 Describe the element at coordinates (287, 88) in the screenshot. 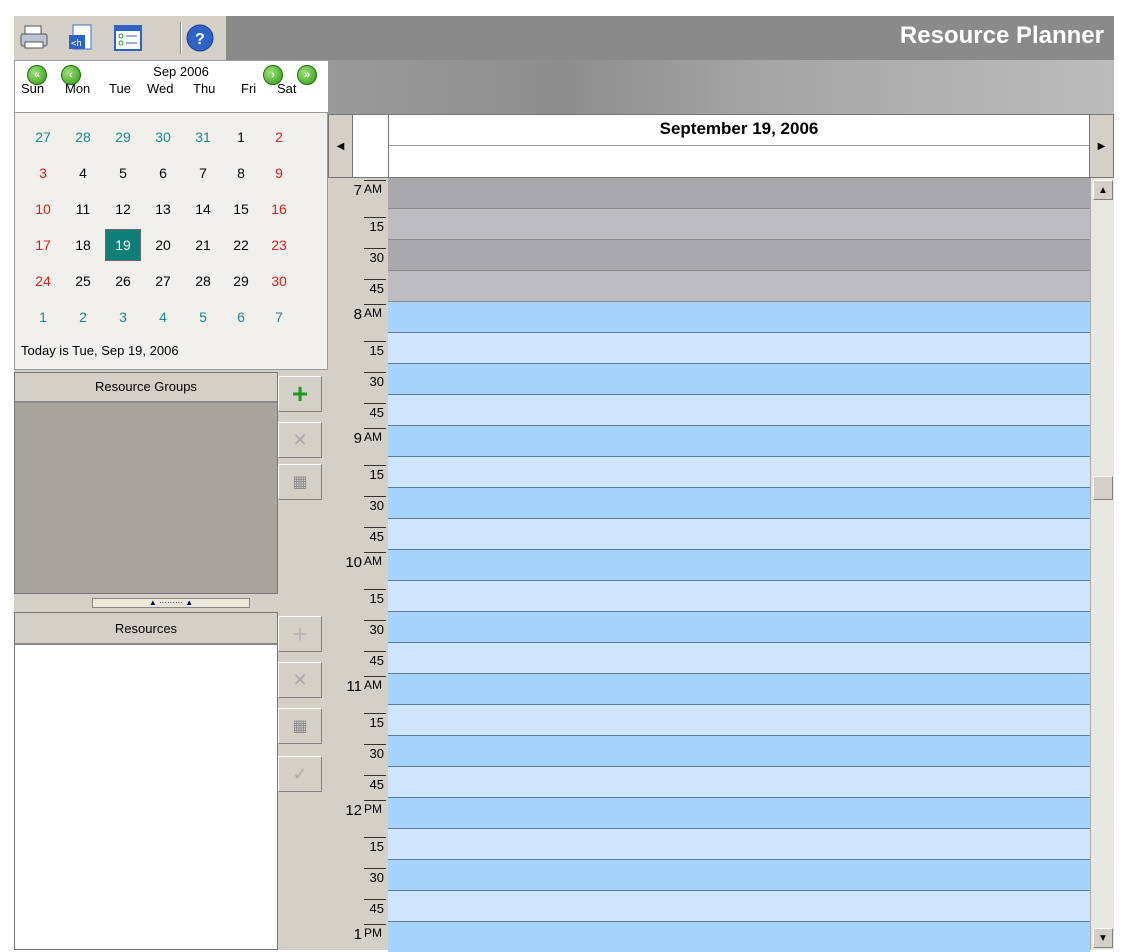

I see `weekday-label: Sat` at that location.